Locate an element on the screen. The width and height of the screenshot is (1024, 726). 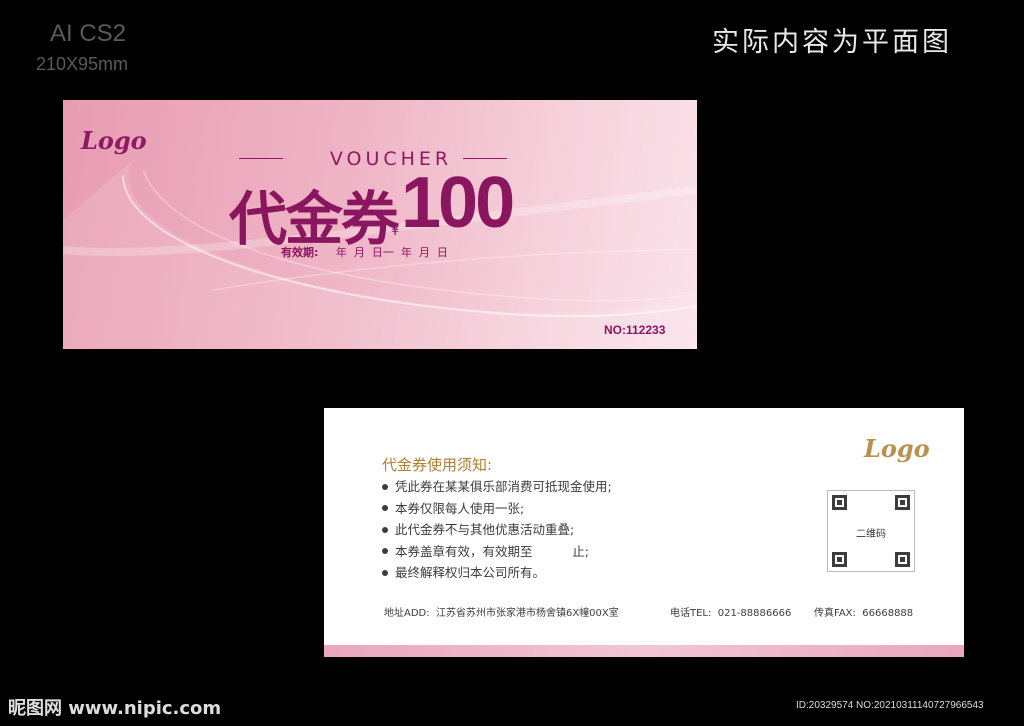
address: 地址ADD: 江苏省苏州市张家港市杨舍镇6X幢00X室 is located at coordinates (501, 613).